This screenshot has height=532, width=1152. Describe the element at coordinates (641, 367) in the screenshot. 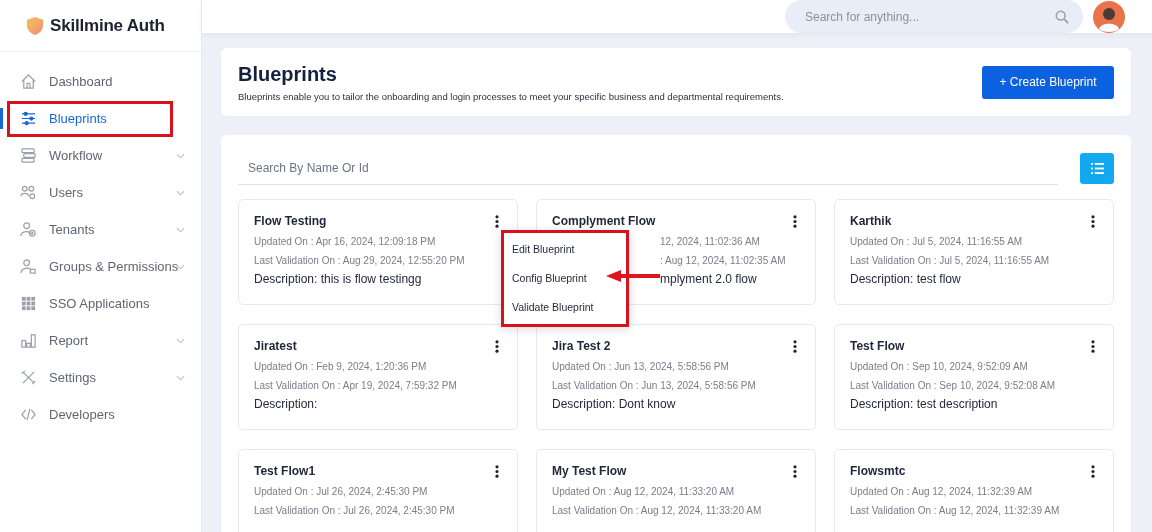

I see `updated-date: Updated On : Jun 13, 2024, 5:58:56 PM` at that location.